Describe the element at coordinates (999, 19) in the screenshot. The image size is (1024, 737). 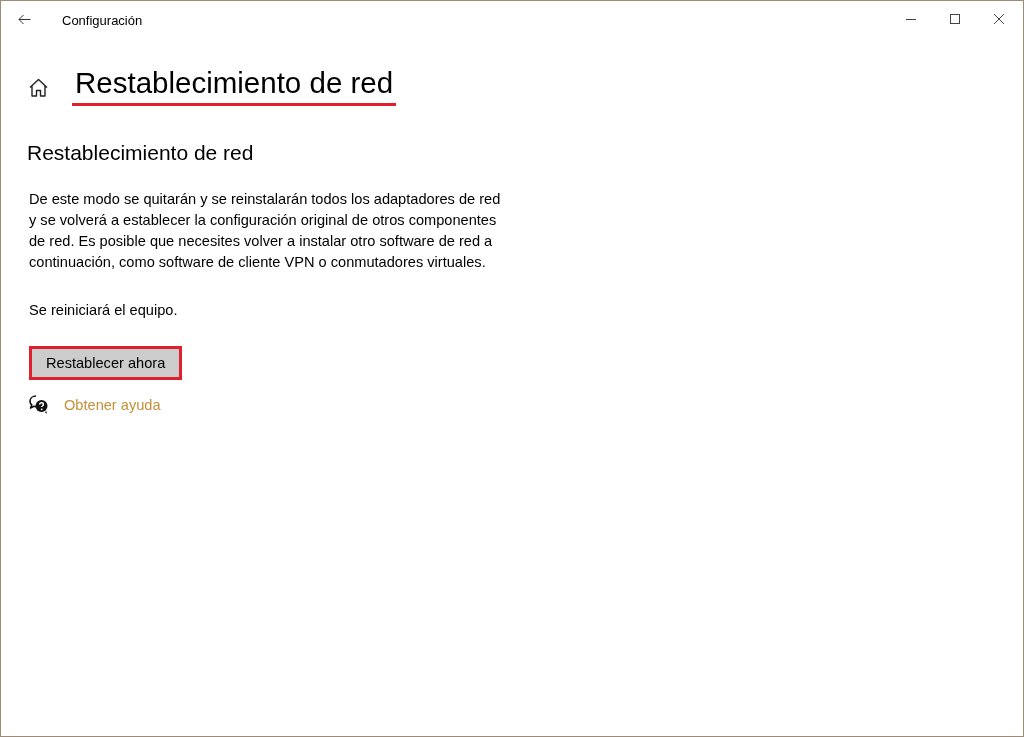
I see `close-icon` at that location.